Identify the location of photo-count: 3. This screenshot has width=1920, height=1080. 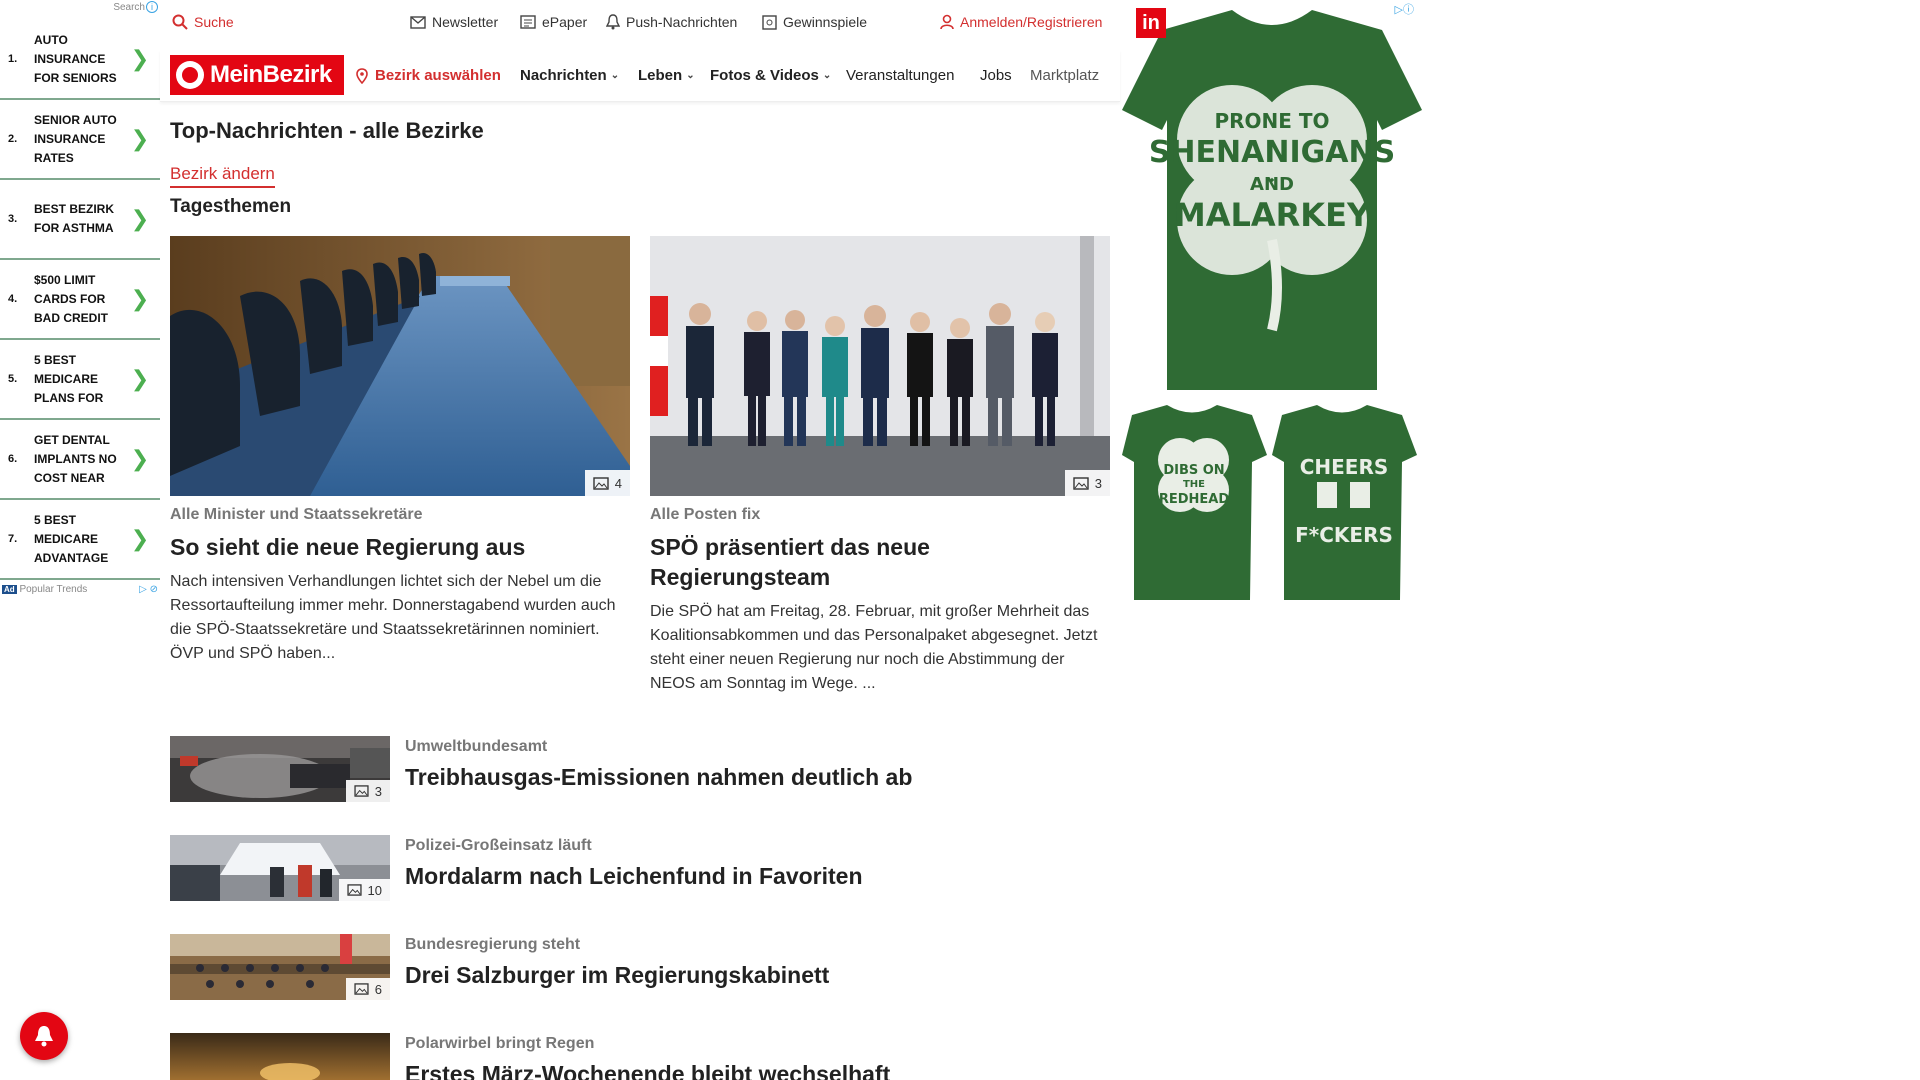
(1098, 483).